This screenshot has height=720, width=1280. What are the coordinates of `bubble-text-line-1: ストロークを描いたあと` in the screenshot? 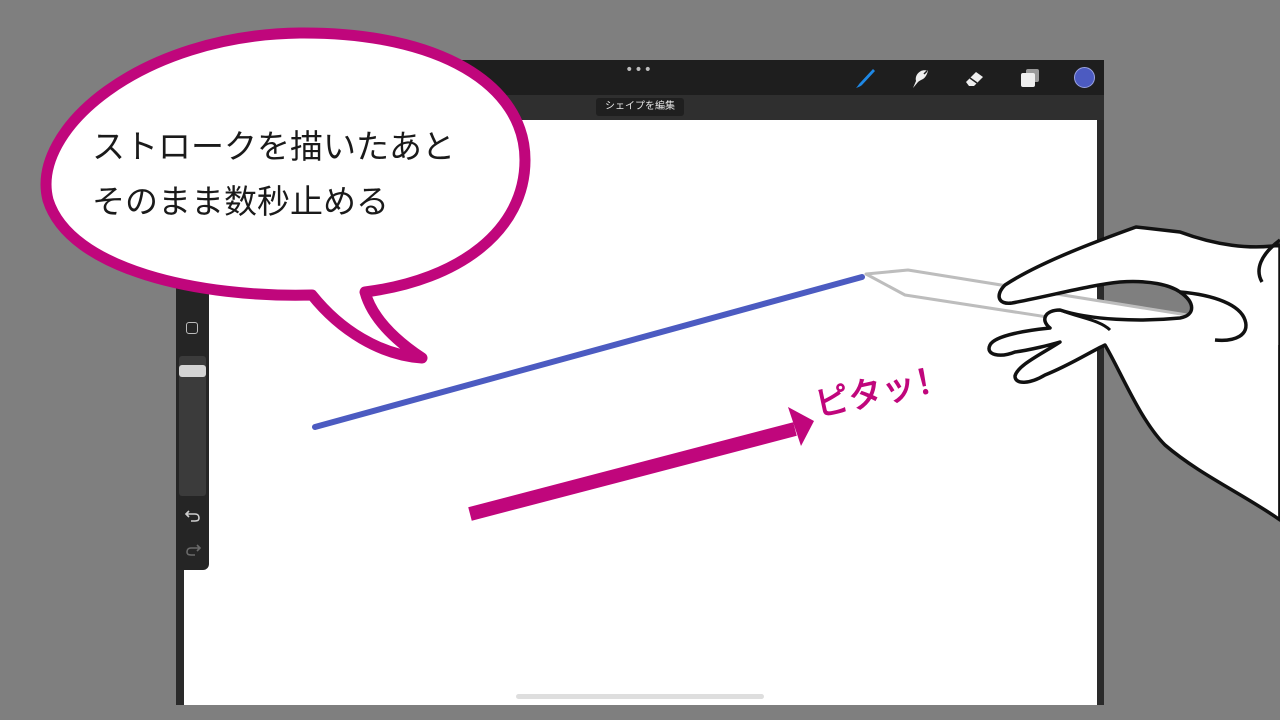 It's located at (273, 146).